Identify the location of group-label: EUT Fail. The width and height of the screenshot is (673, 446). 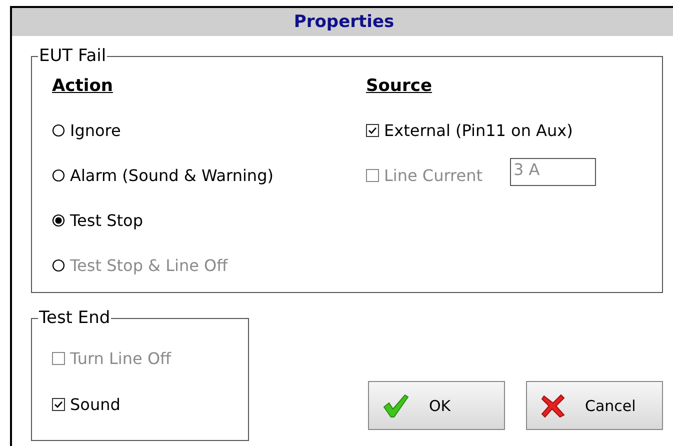
(73, 56).